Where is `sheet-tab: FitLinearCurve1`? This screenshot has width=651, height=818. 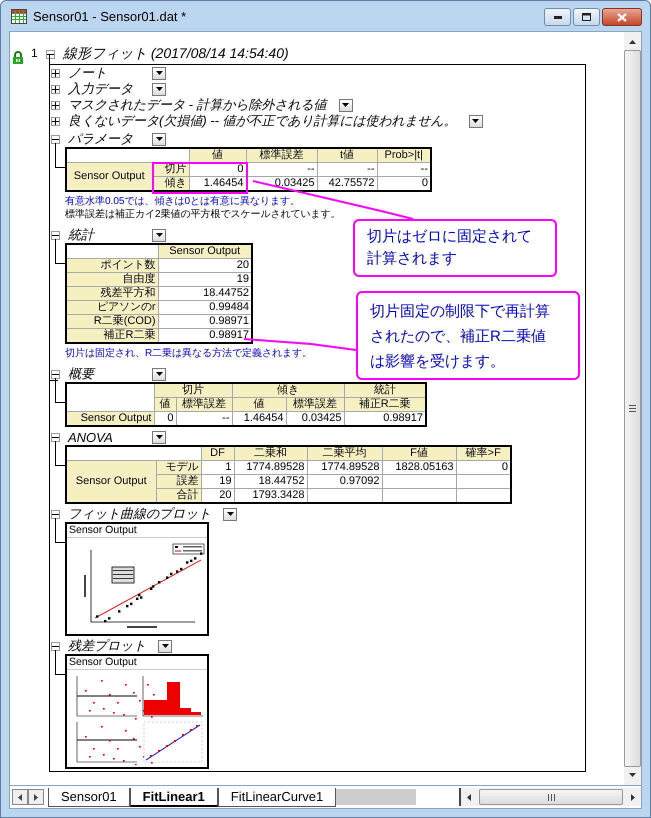
sheet-tab: FitLinearCurve1 is located at coordinates (277, 797).